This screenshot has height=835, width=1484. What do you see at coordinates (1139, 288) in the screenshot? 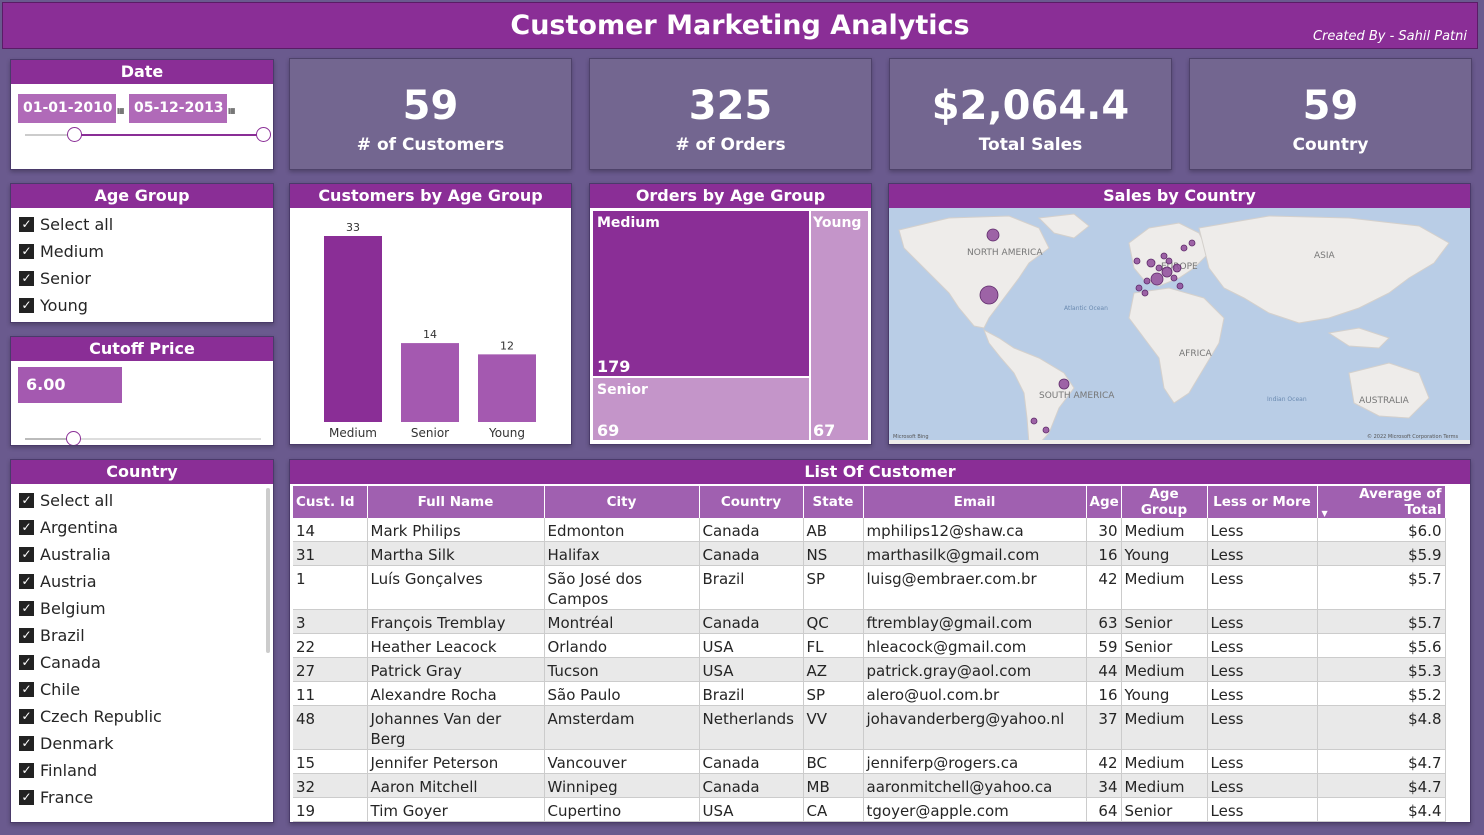
I see `sales-bubble-portugal` at bounding box center [1139, 288].